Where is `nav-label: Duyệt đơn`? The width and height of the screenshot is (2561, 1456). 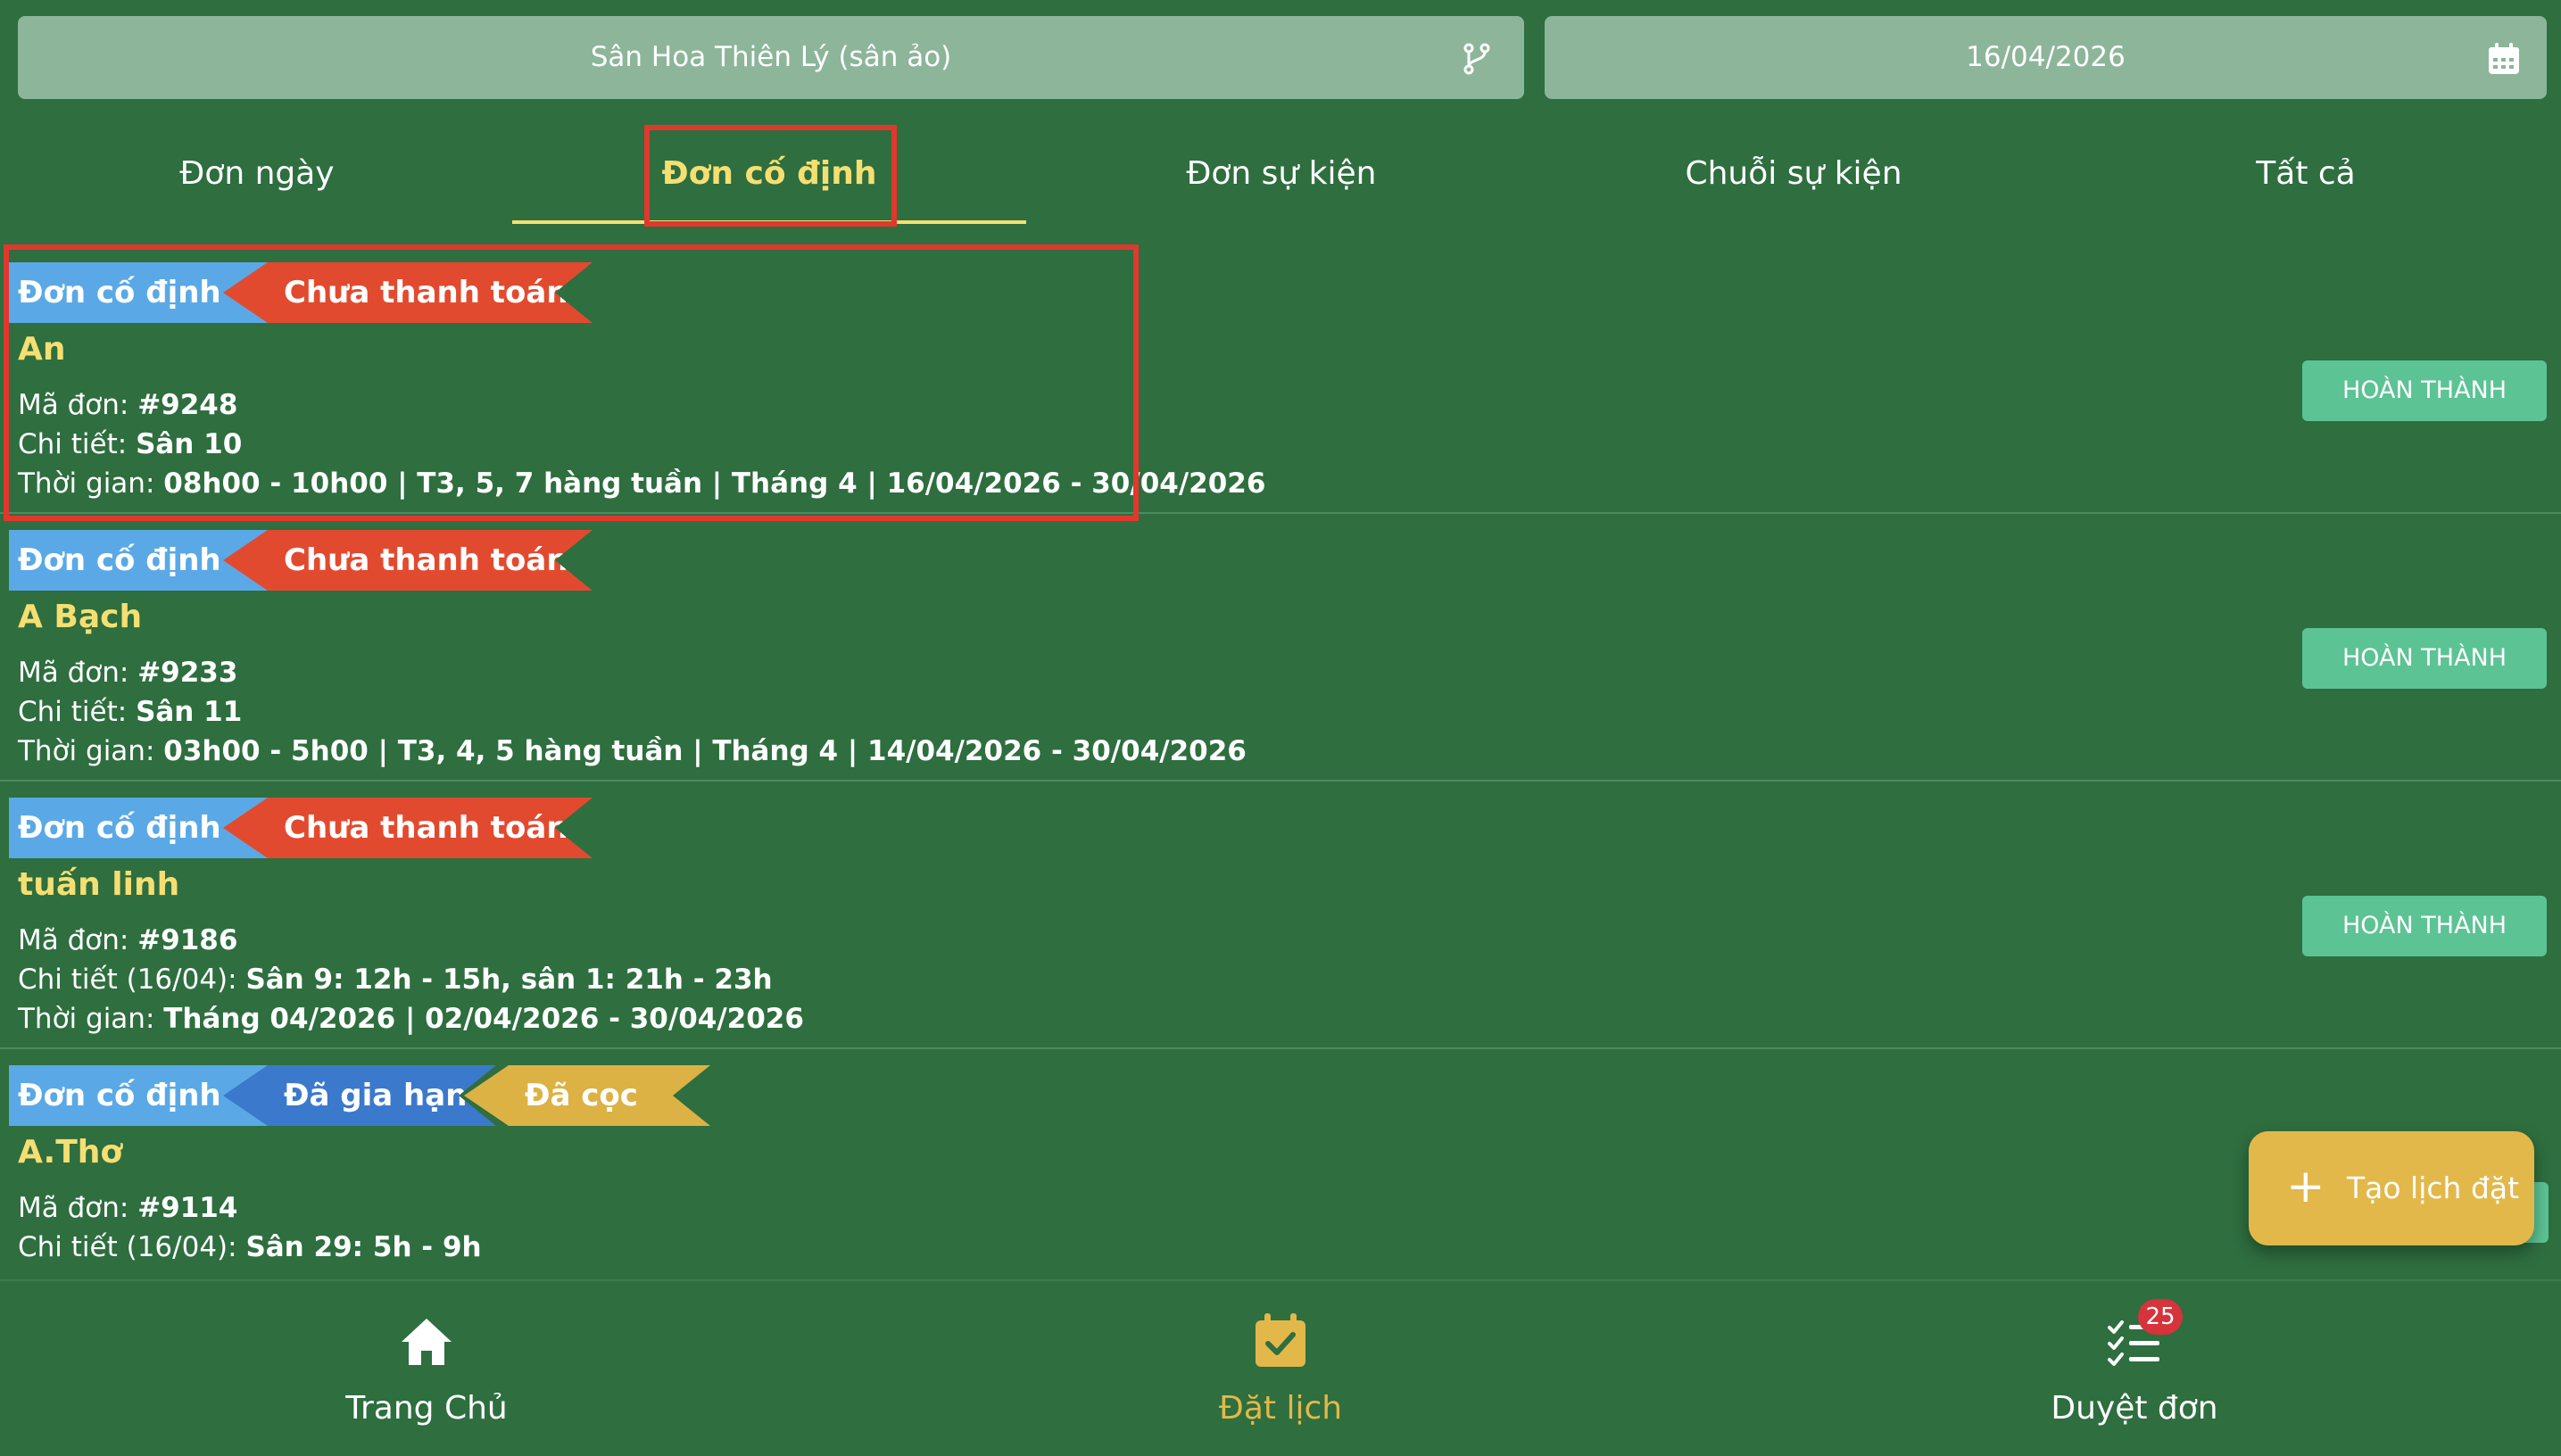 nav-label: Duyệt đơn is located at coordinates (2134, 1409).